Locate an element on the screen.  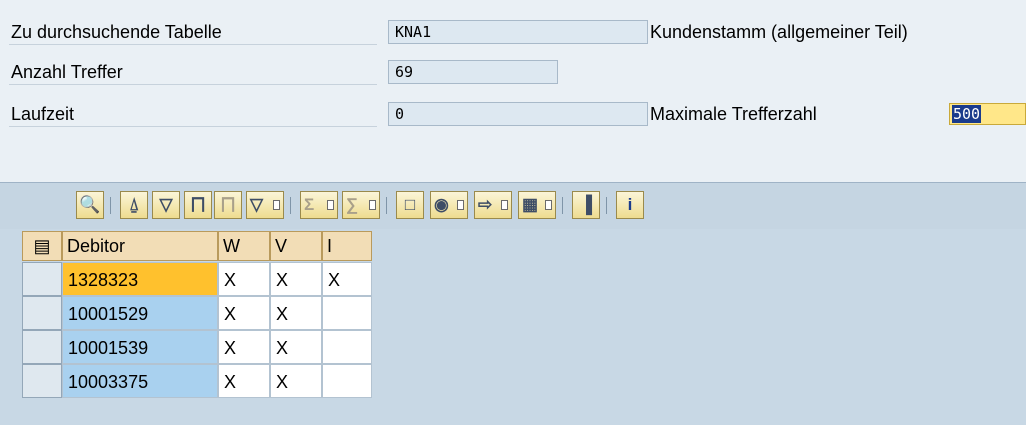
layout-columns-icon: ▦ is located at coordinates (537, 205).